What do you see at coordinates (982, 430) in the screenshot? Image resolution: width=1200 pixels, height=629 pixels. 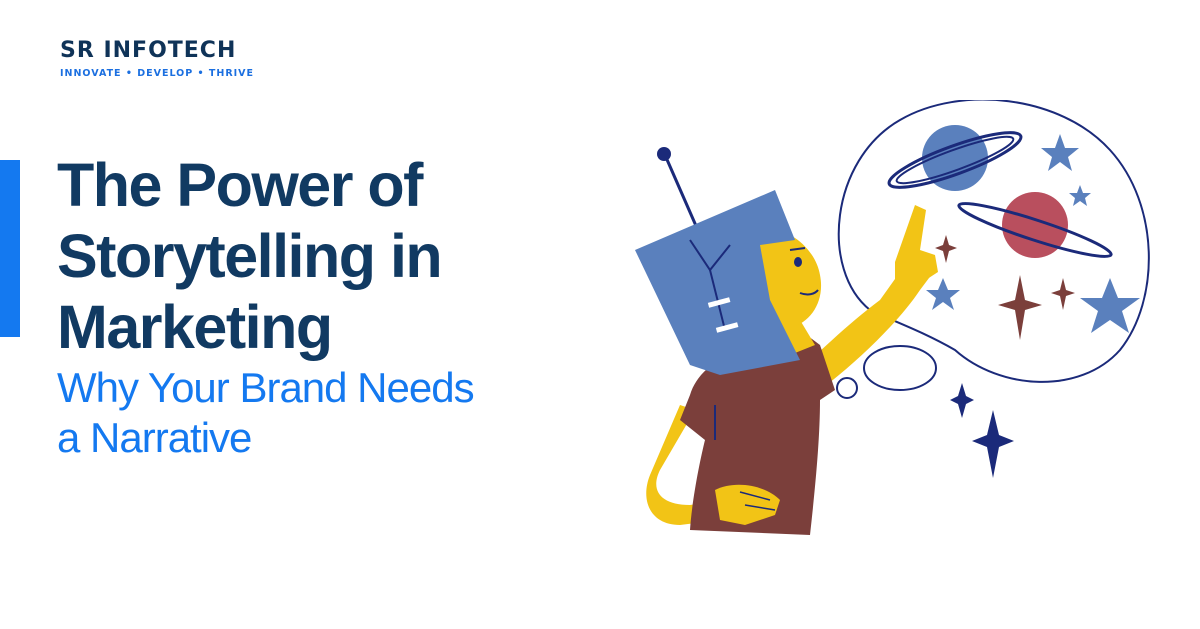 I see `sparkle-icon` at bounding box center [982, 430].